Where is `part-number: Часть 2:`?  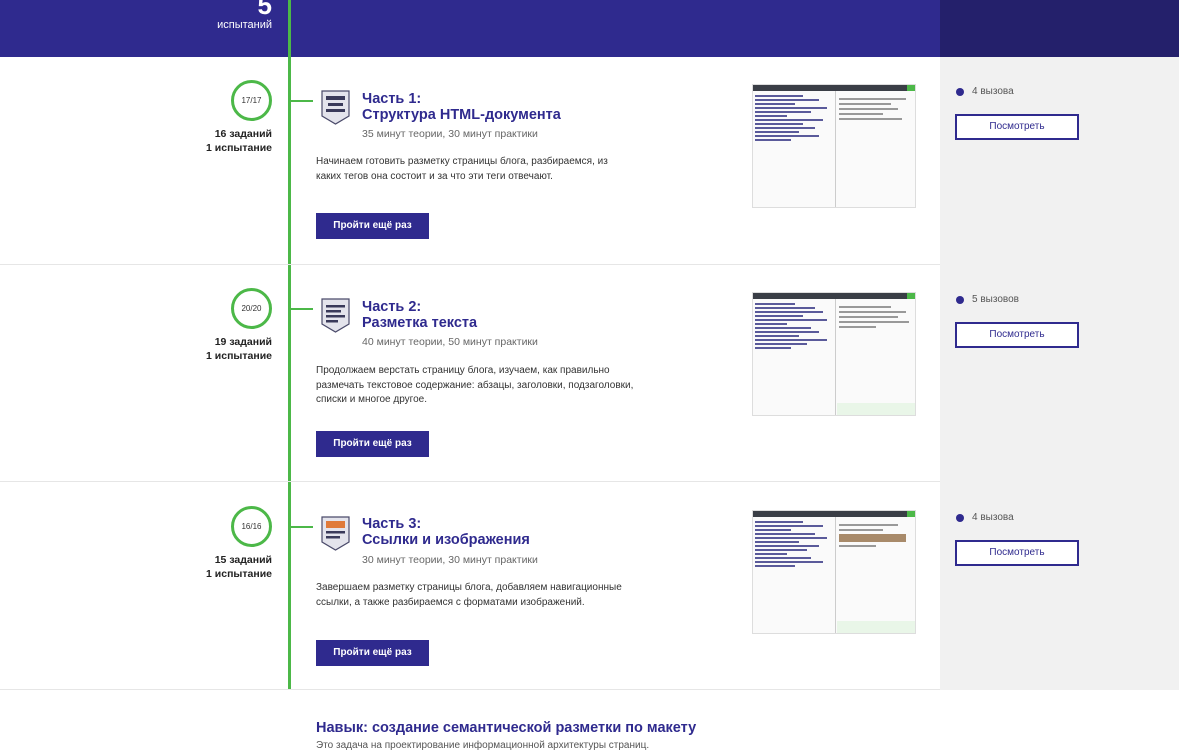
part-number: Часть 2: is located at coordinates (392, 307).